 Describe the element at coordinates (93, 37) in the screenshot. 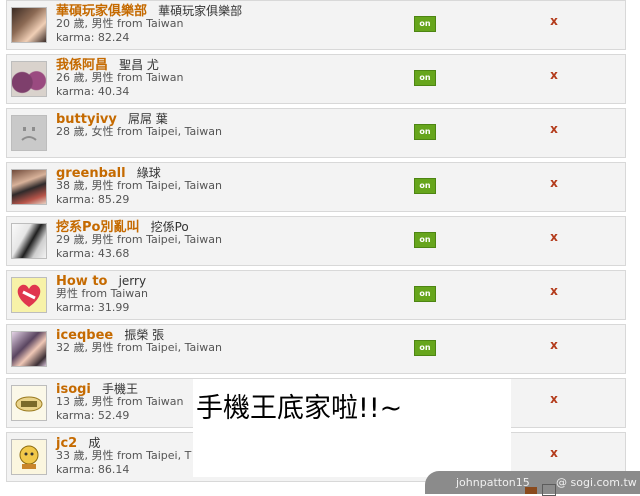

I see `karma: karma: 82.24` at that location.